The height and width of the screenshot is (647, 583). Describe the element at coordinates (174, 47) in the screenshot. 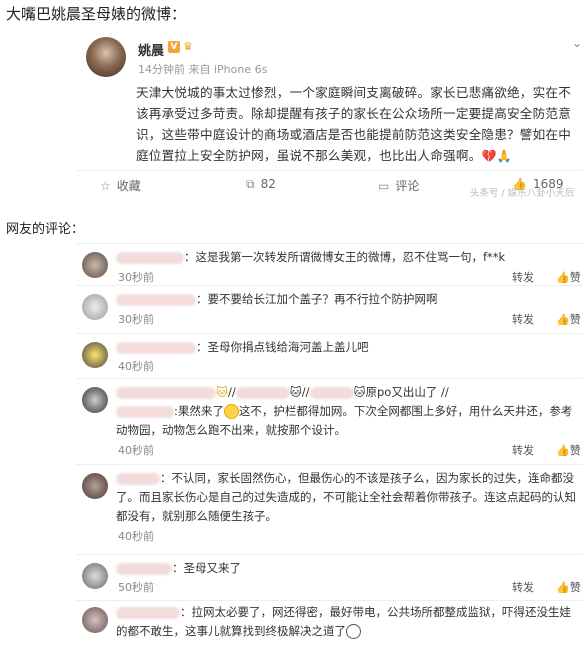

I see `verified-badge-icon: V` at that location.